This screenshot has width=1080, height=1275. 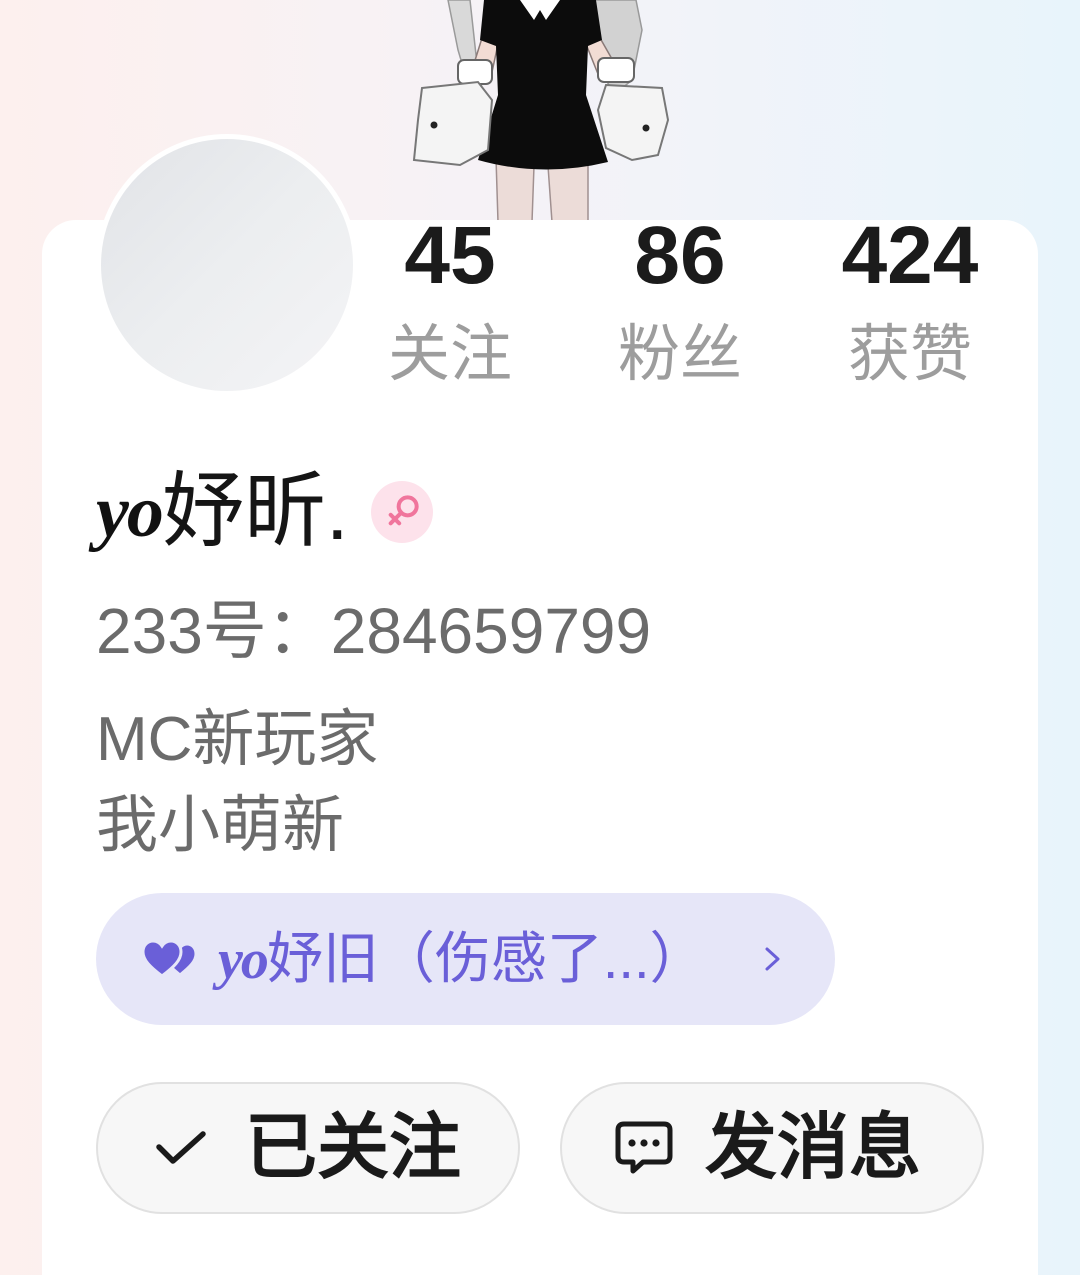 What do you see at coordinates (616, 70) in the screenshot?
I see `character-cuff-right` at bounding box center [616, 70].